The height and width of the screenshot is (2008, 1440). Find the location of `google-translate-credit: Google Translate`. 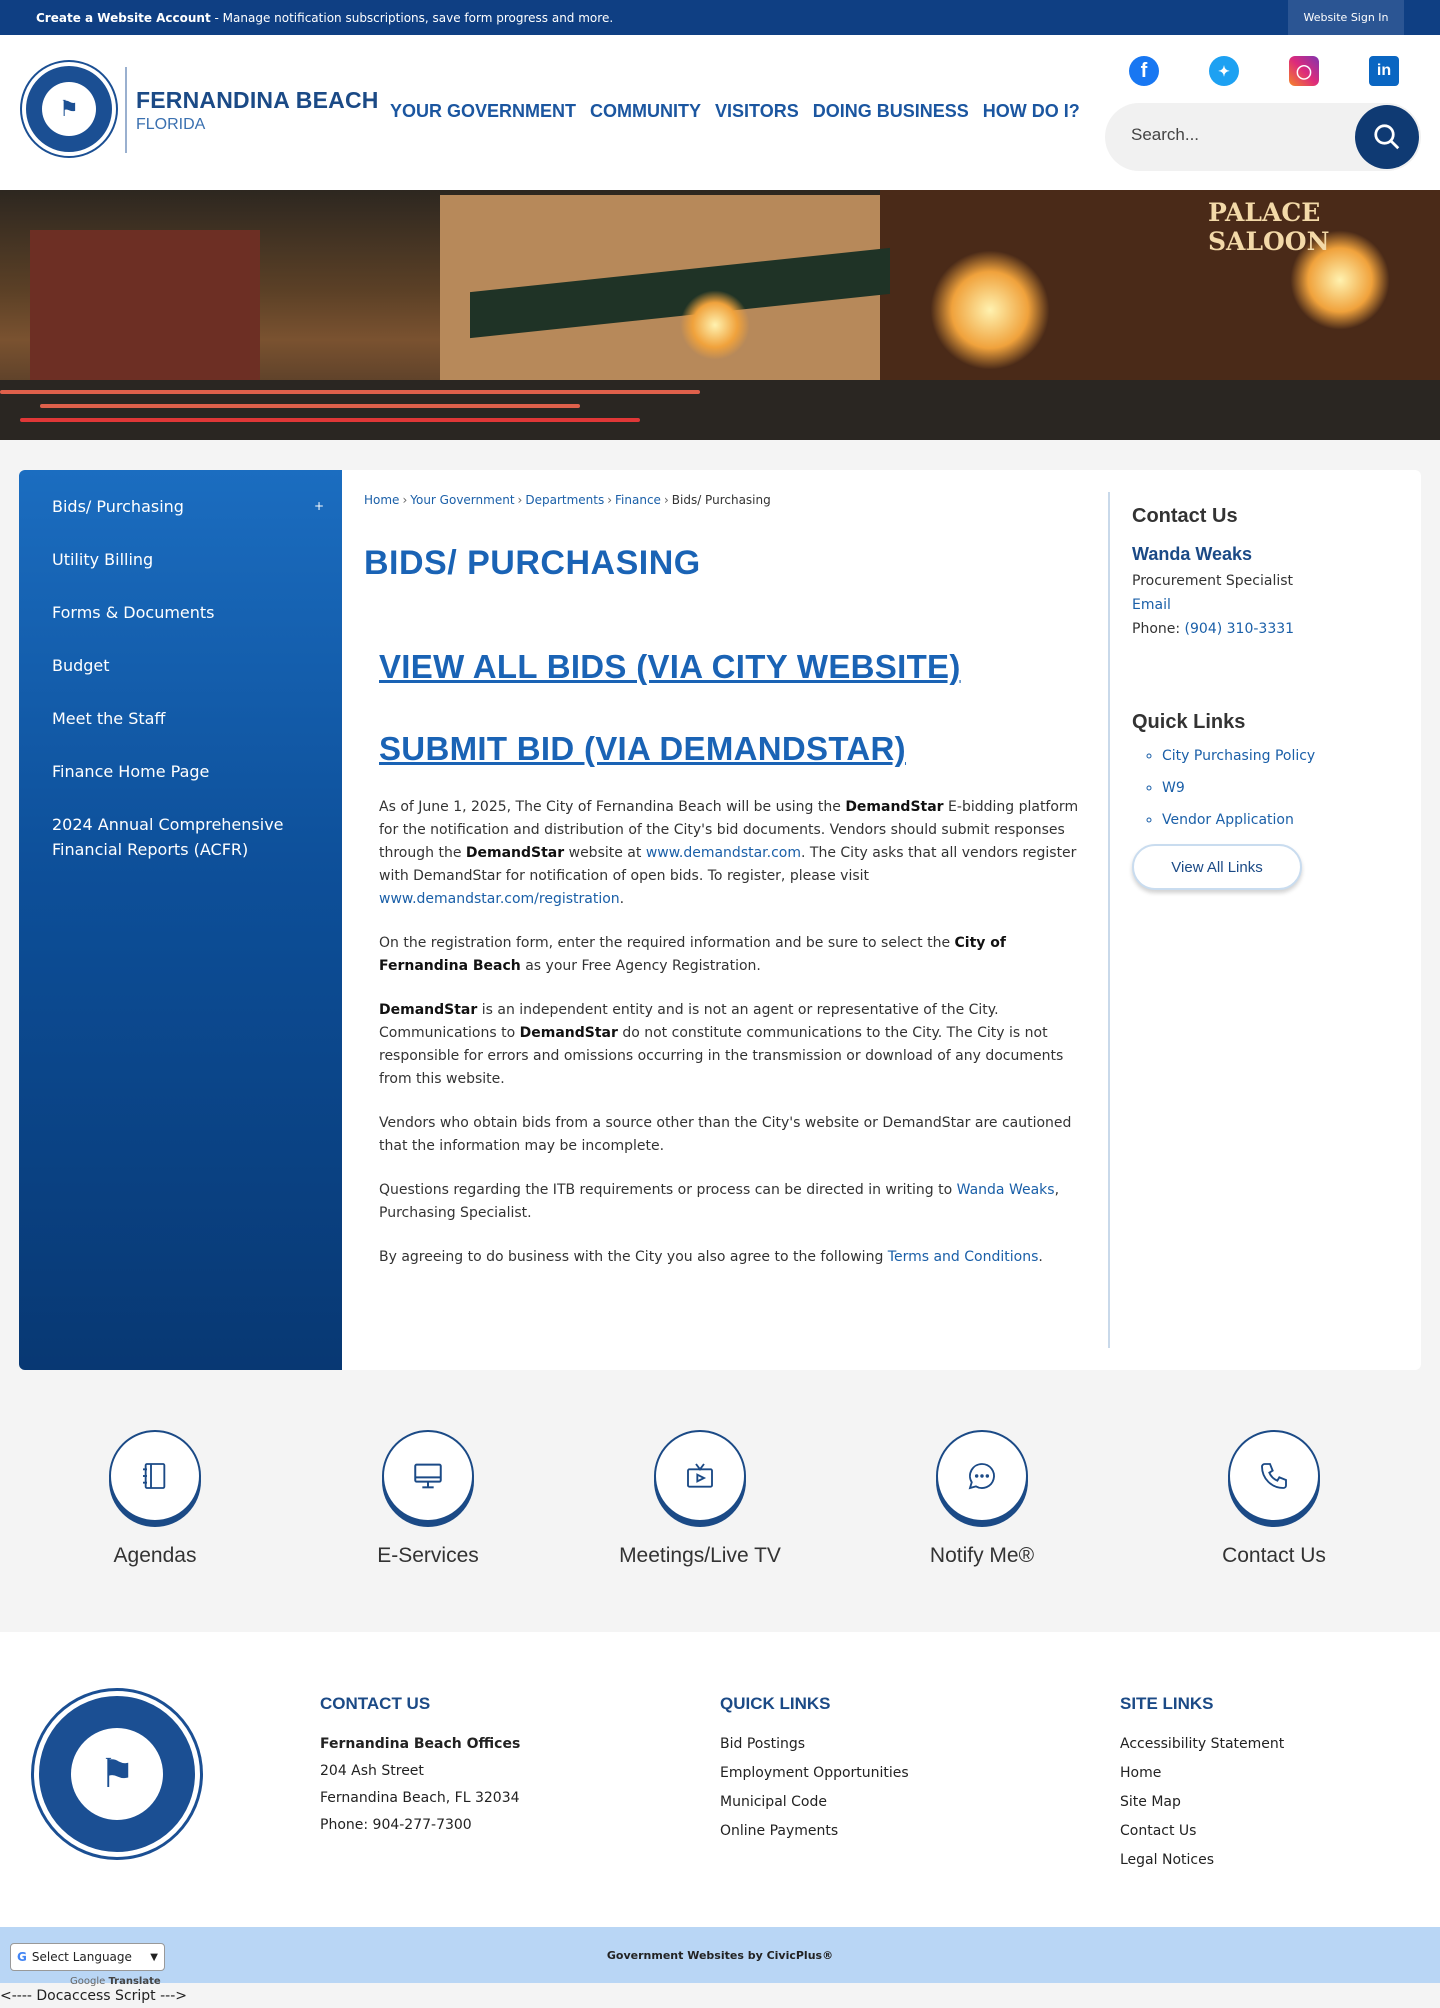

google-translate-credit: Google Translate is located at coordinates (115, 1981).